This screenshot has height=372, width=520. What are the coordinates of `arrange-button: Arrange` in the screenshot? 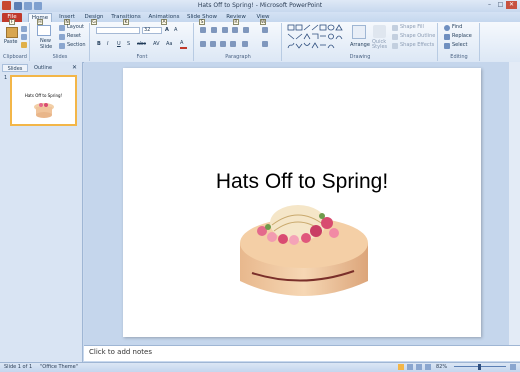 It's located at (360, 45).